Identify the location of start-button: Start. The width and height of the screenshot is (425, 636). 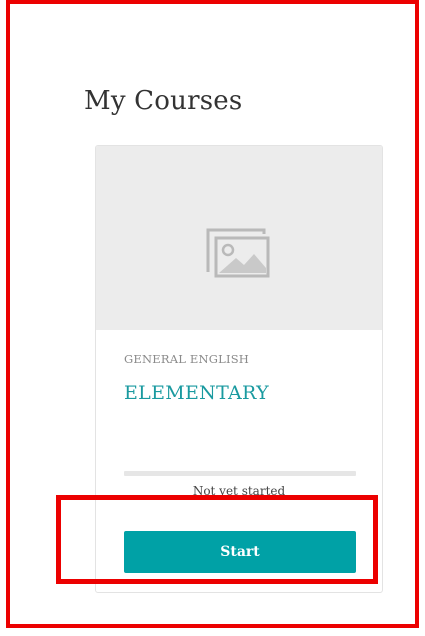
(240, 552).